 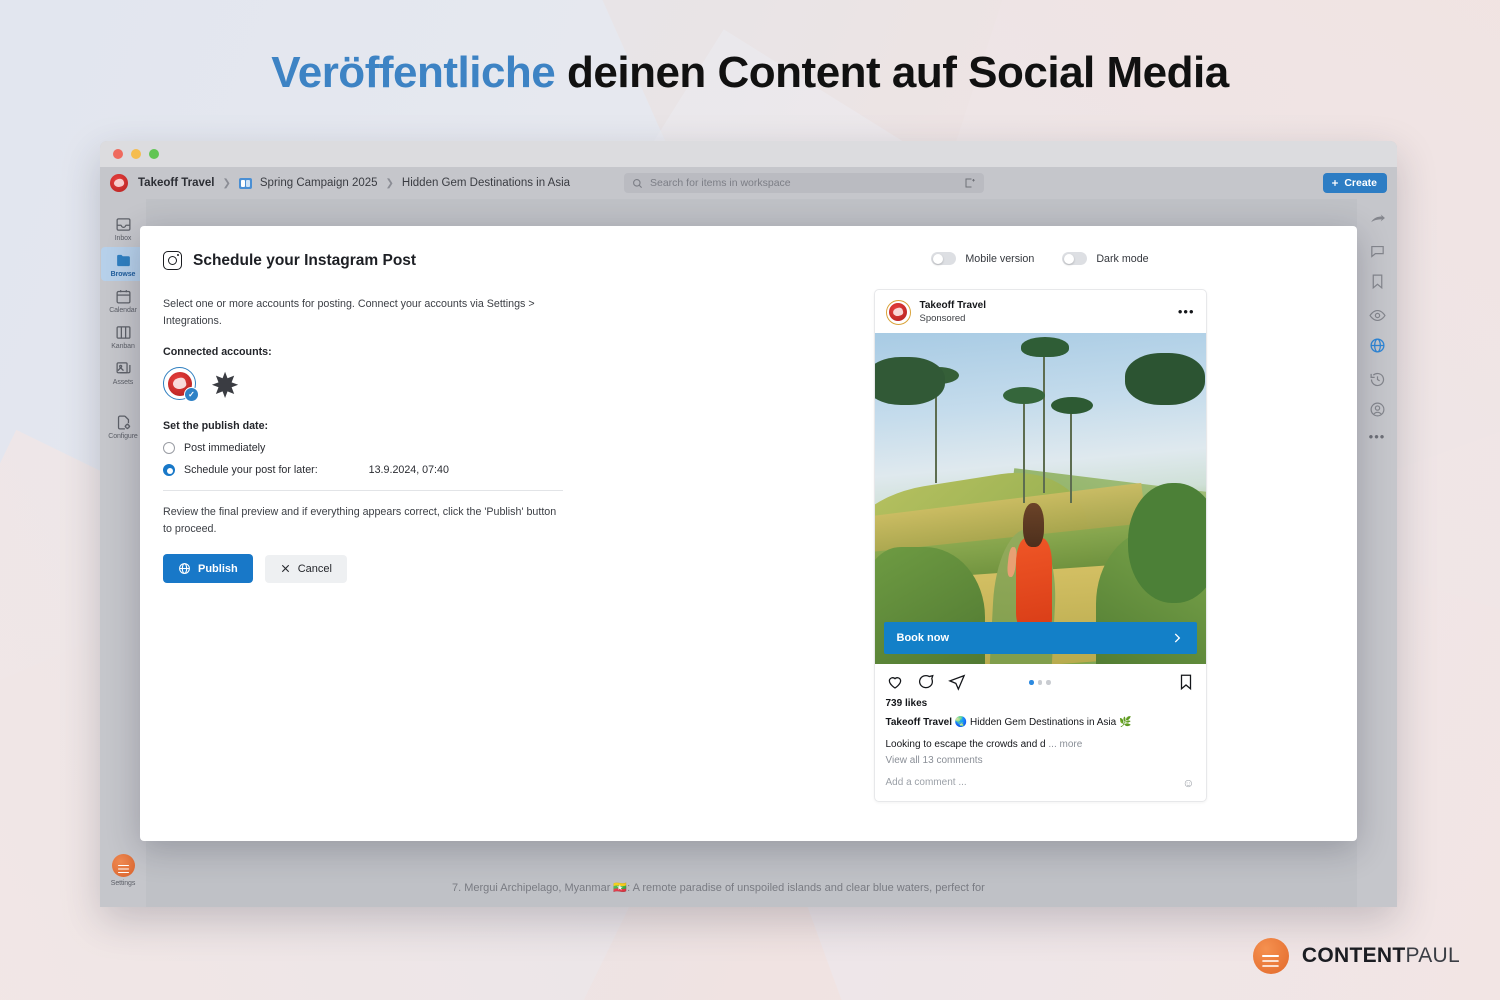 What do you see at coordinates (123, 422) in the screenshot?
I see `configure-icon` at bounding box center [123, 422].